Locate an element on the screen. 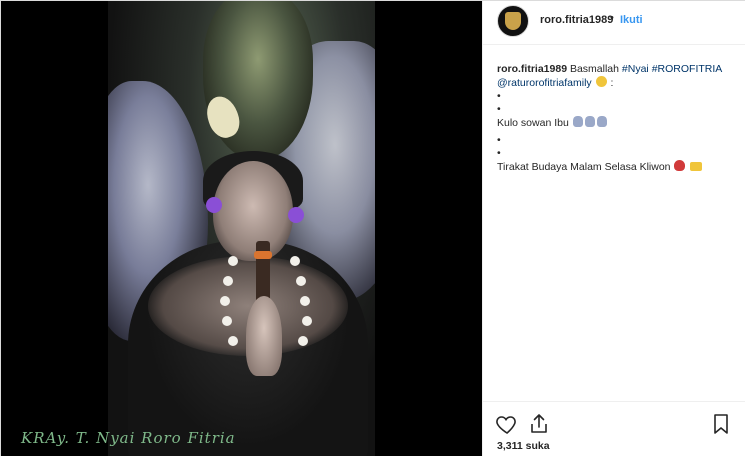 This screenshot has height=456, width=745. person-head is located at coordinates (253, 211).